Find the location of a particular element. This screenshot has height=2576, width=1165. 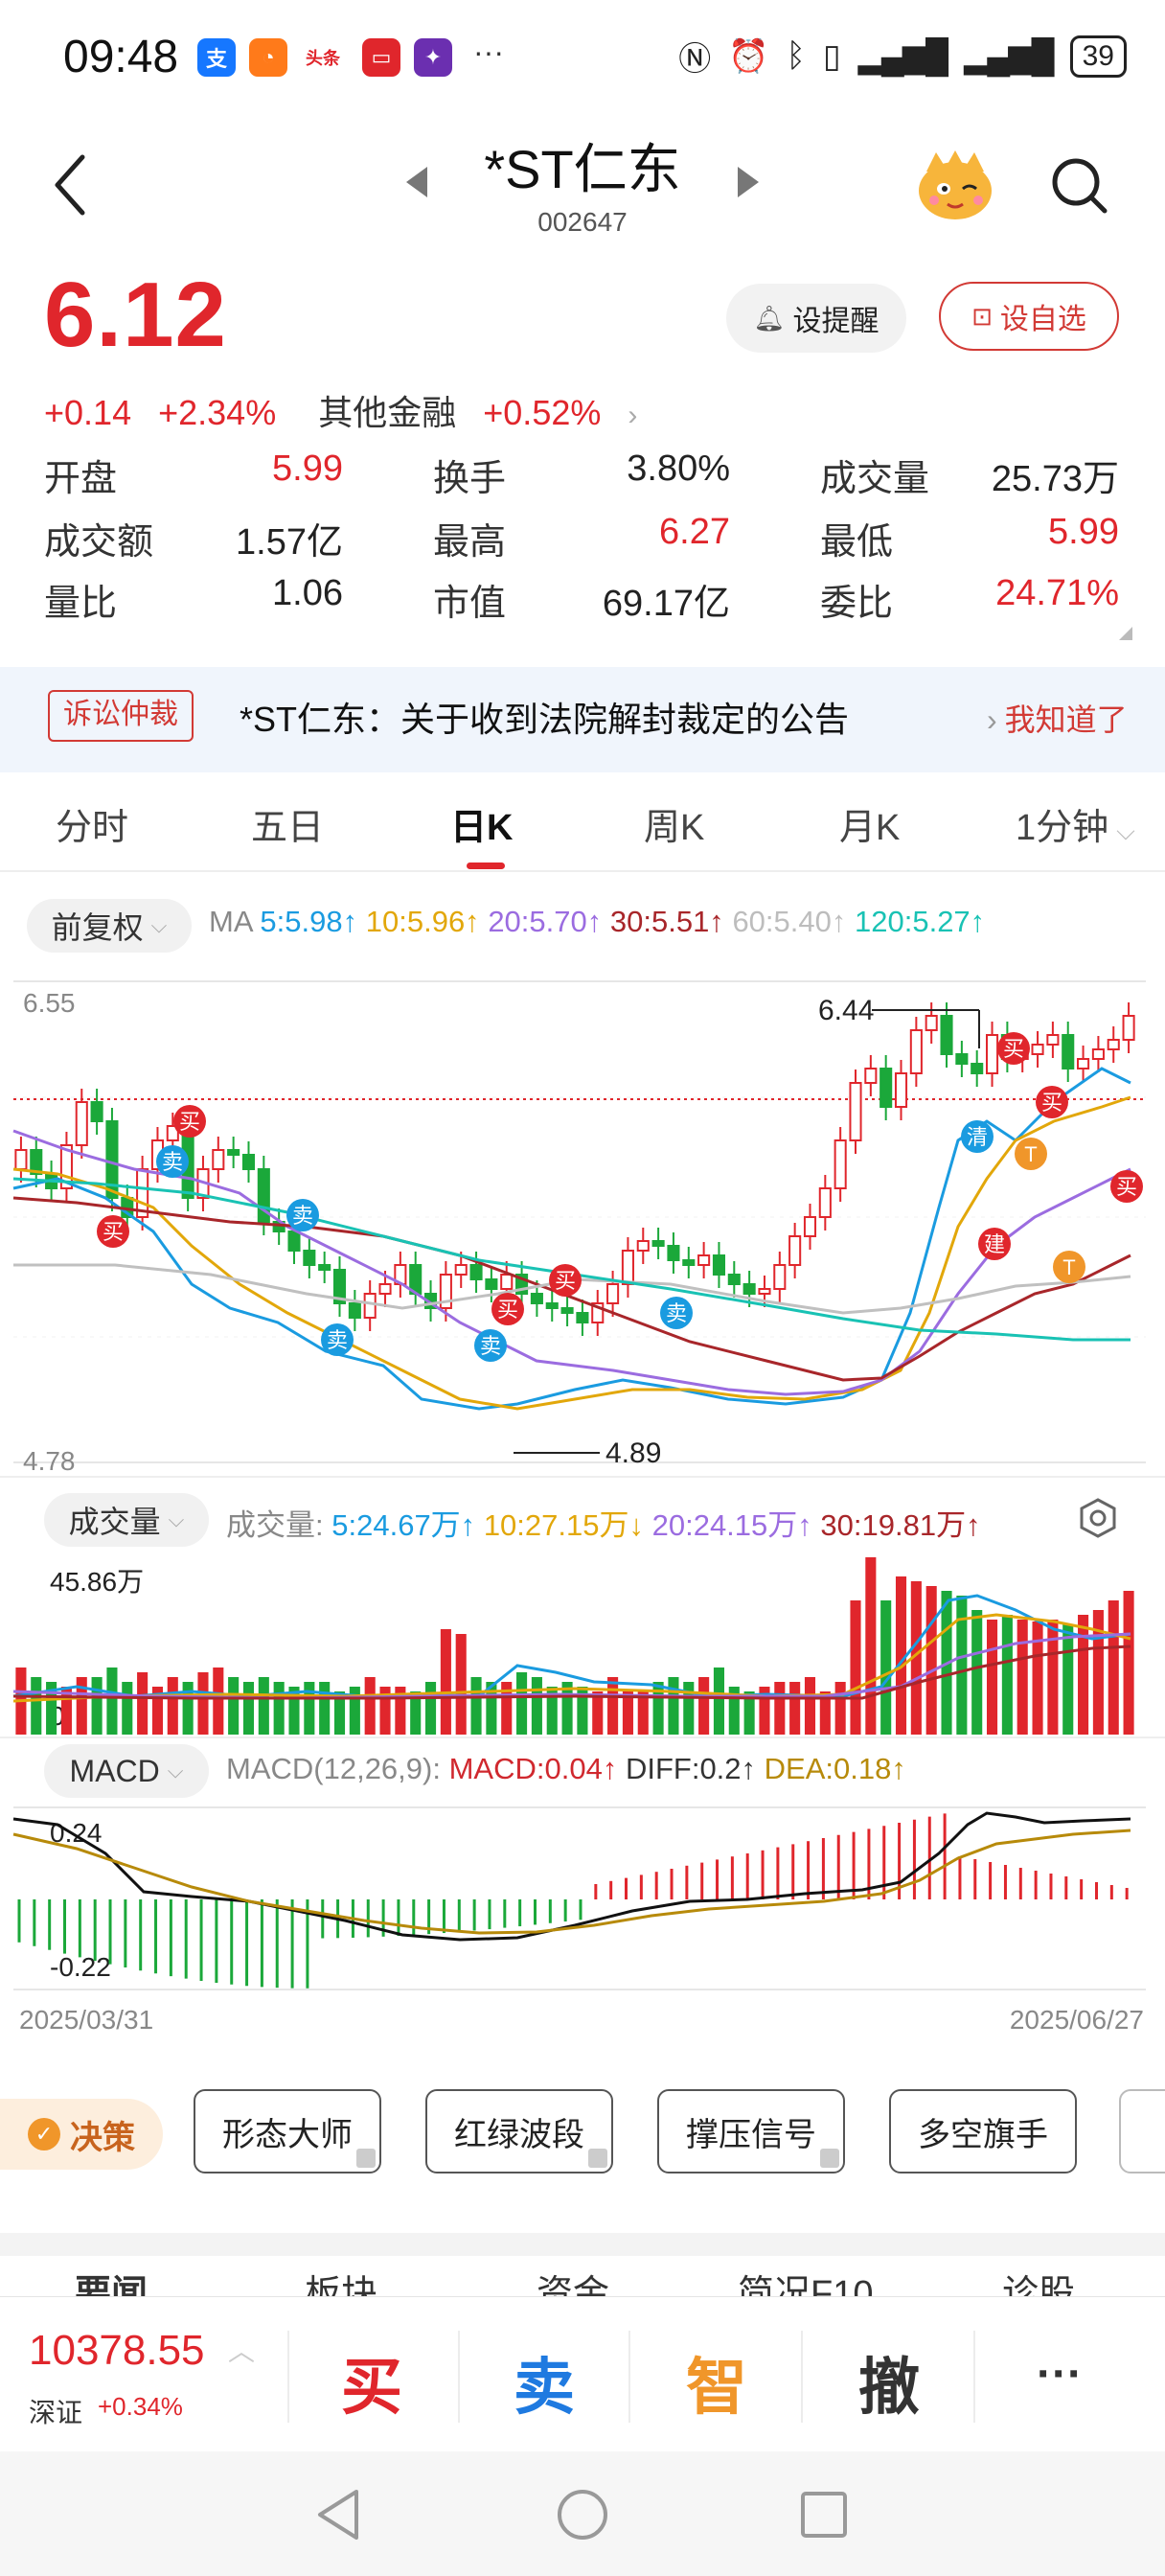

stat-value: 69.17亿 is located at coordinates (666, 604).